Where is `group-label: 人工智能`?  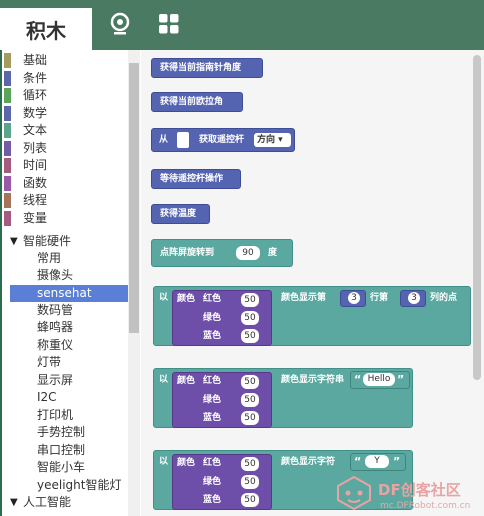
group-label: 人工智能 is located at coordinates (47, 502).